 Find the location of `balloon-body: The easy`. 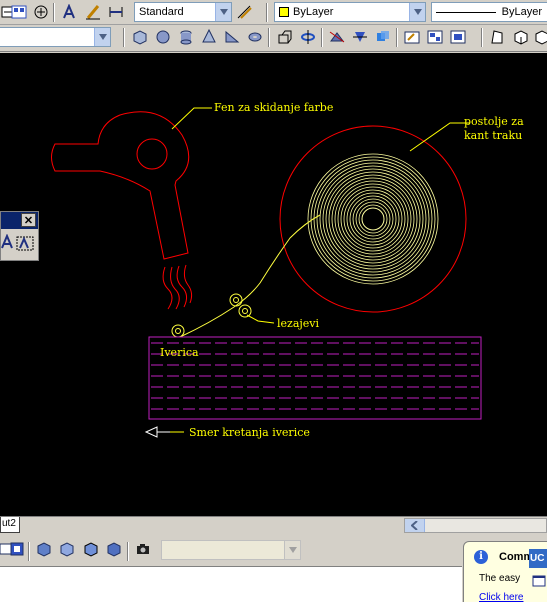

balloon-body: The easy is located at coordinates (500, 578).